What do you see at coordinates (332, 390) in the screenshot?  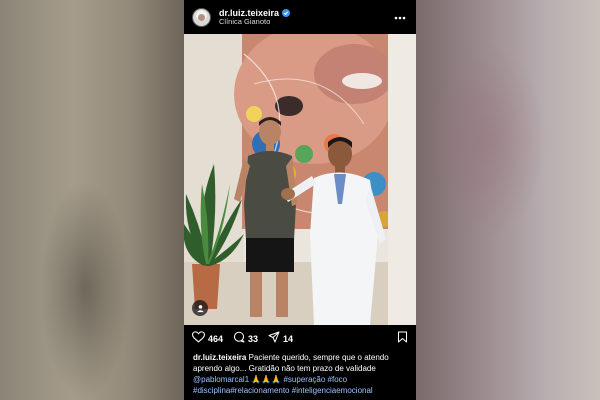 I see `hashtag: #inteligenciaemocional` at bounding box center [332, 390].